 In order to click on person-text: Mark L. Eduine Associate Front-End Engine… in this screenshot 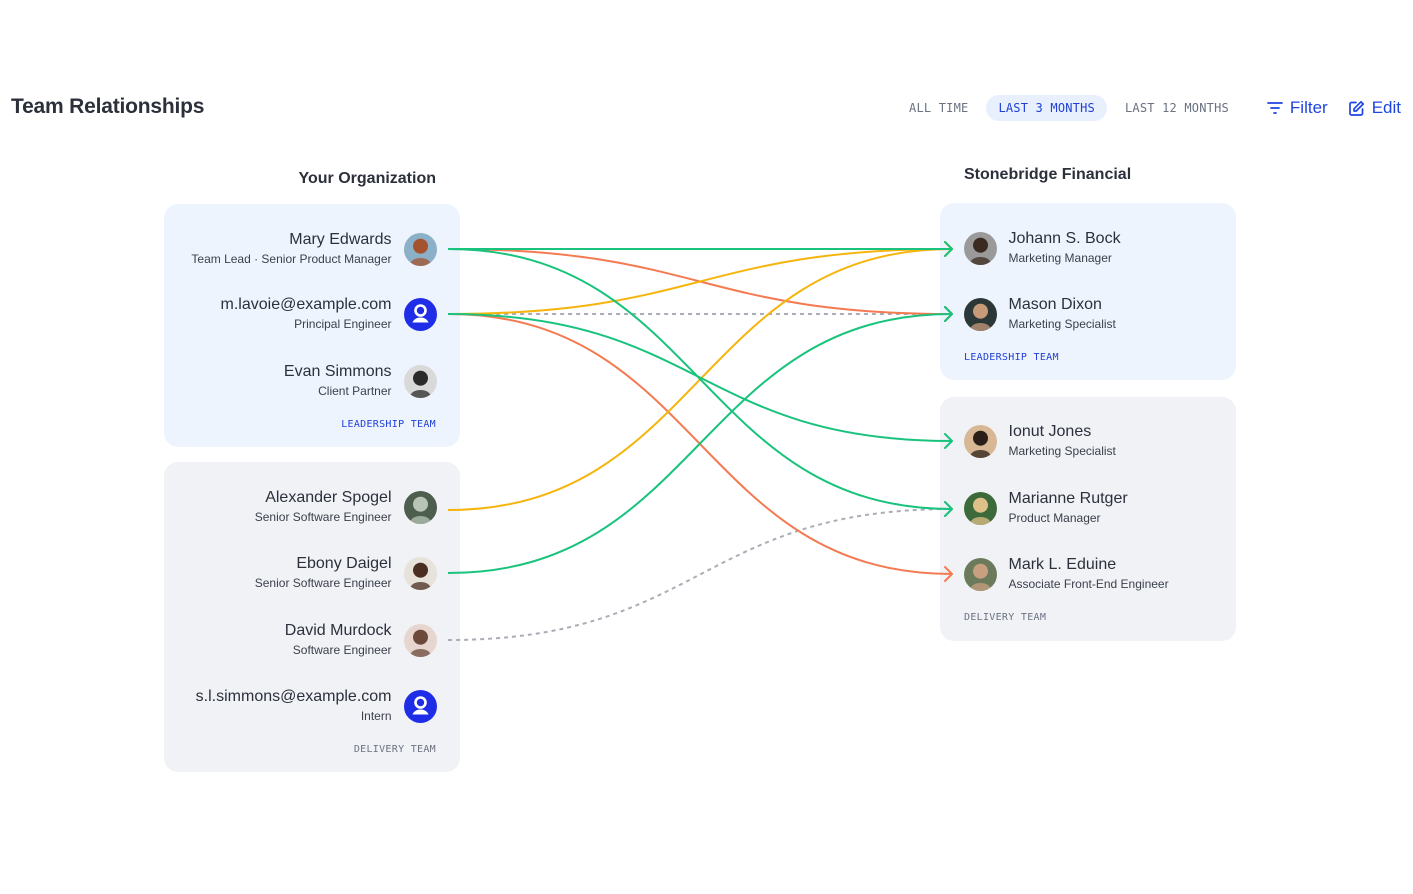, I will do `click(1089, 574)`.